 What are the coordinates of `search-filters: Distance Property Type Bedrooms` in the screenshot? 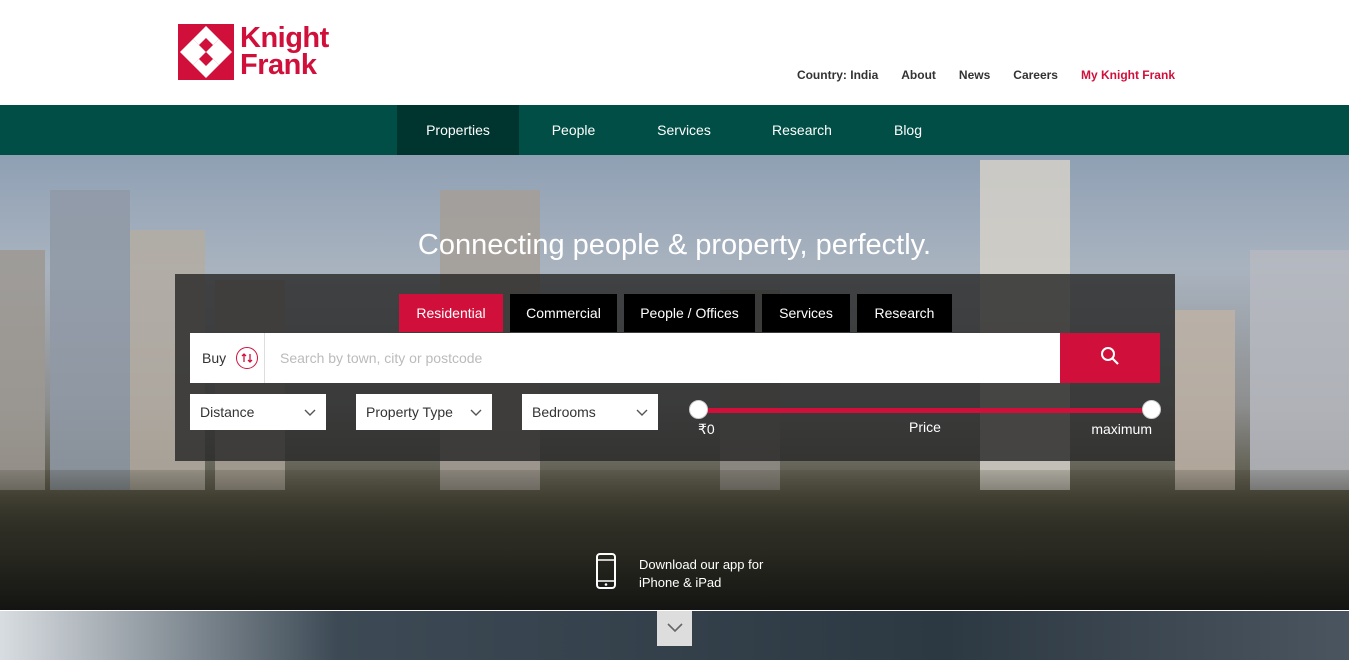 It's located at (424, 412).